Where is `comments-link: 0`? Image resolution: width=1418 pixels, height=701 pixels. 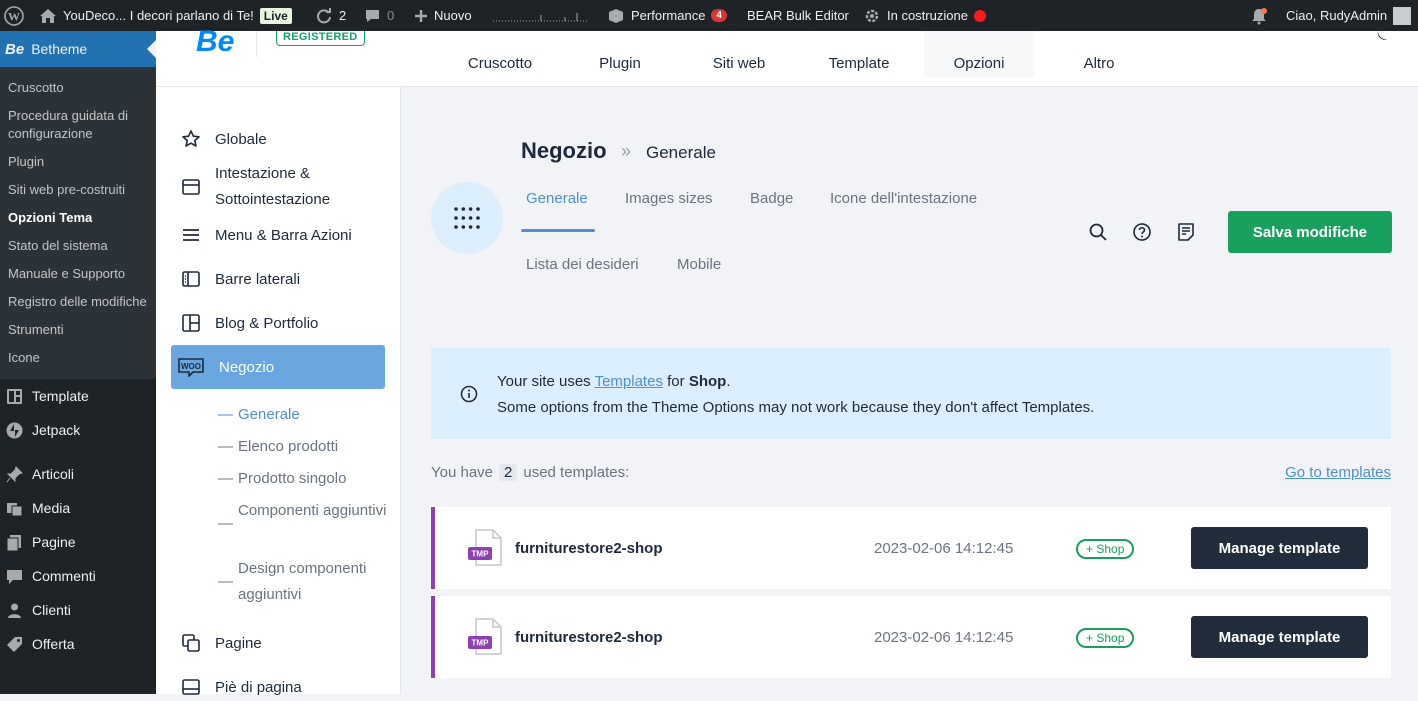 comments-link: 0 is located at coordinates (379, 15).